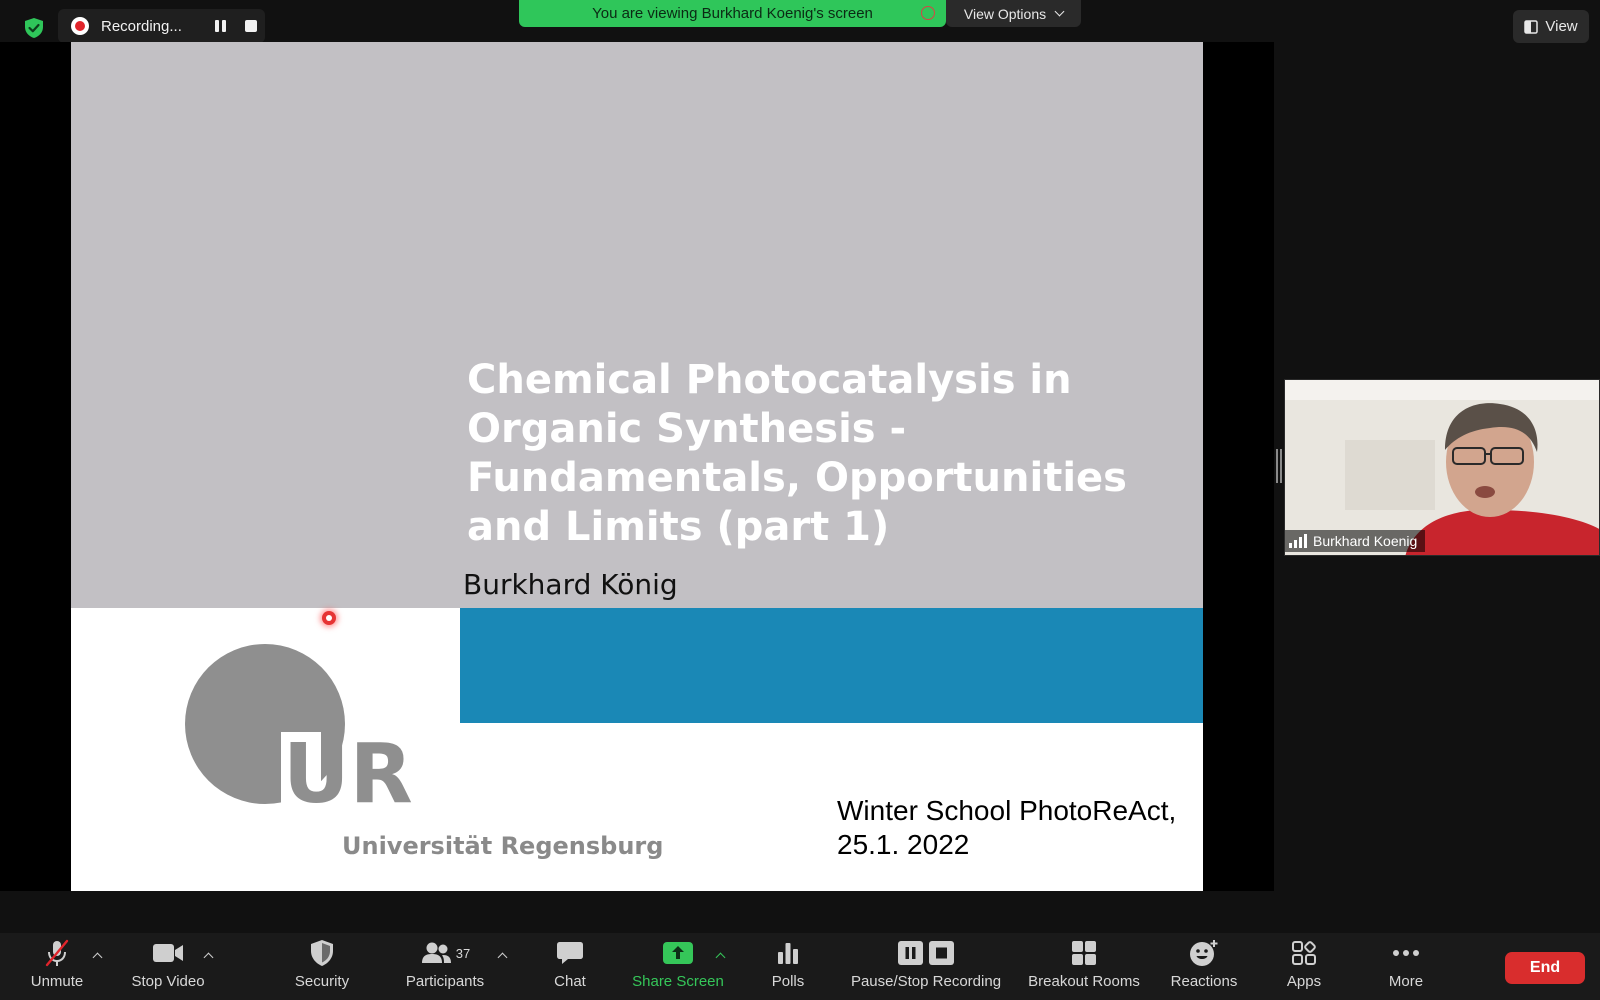 The image size is (1600, 1000). Describe the element at coordinates (1059, 11) in the screenshot. I see `chevron-down-icon` at that location.